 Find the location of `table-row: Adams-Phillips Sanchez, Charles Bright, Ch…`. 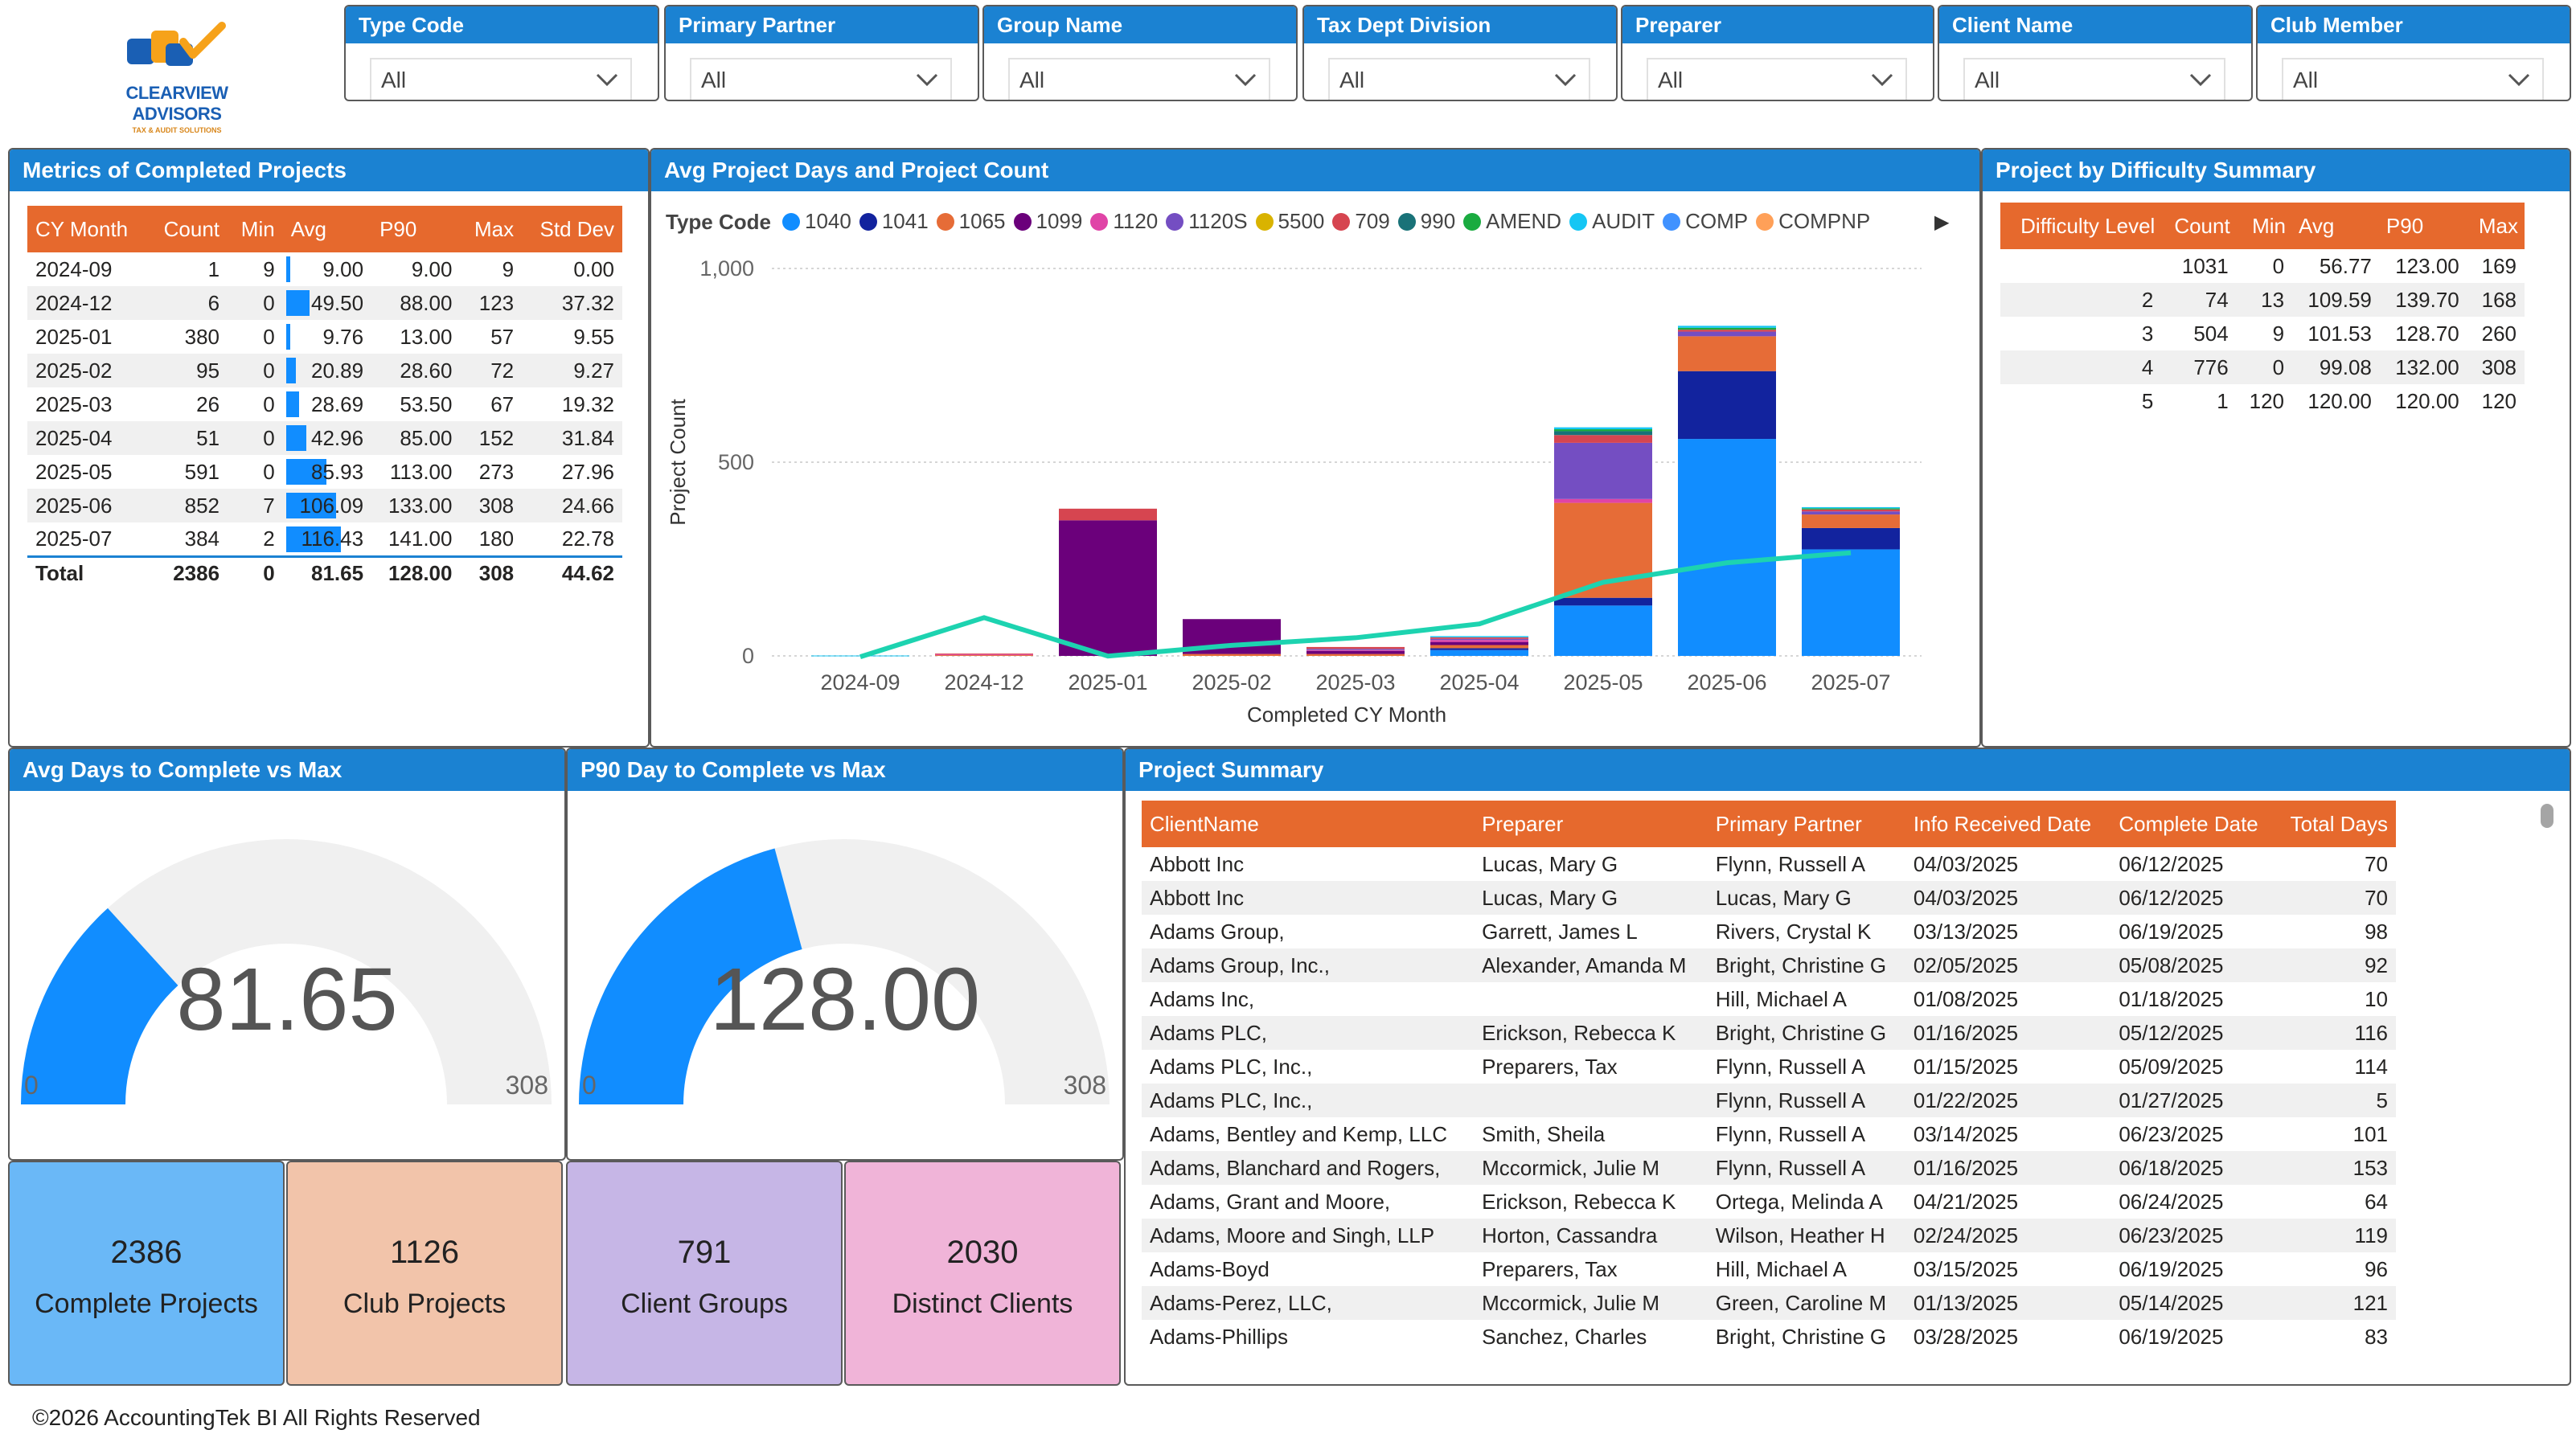

table-row: Adams-Phillips Sanchez, Charles Bright, Ch… is located at coordinates (1769, 1337).